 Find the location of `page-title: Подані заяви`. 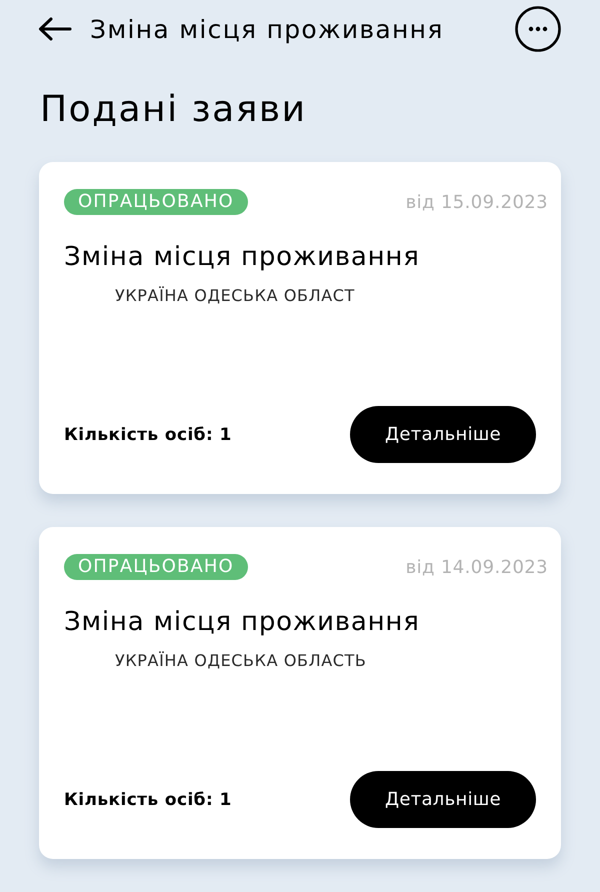

page-title: Подані заяви is located at coordinates (174, 110).